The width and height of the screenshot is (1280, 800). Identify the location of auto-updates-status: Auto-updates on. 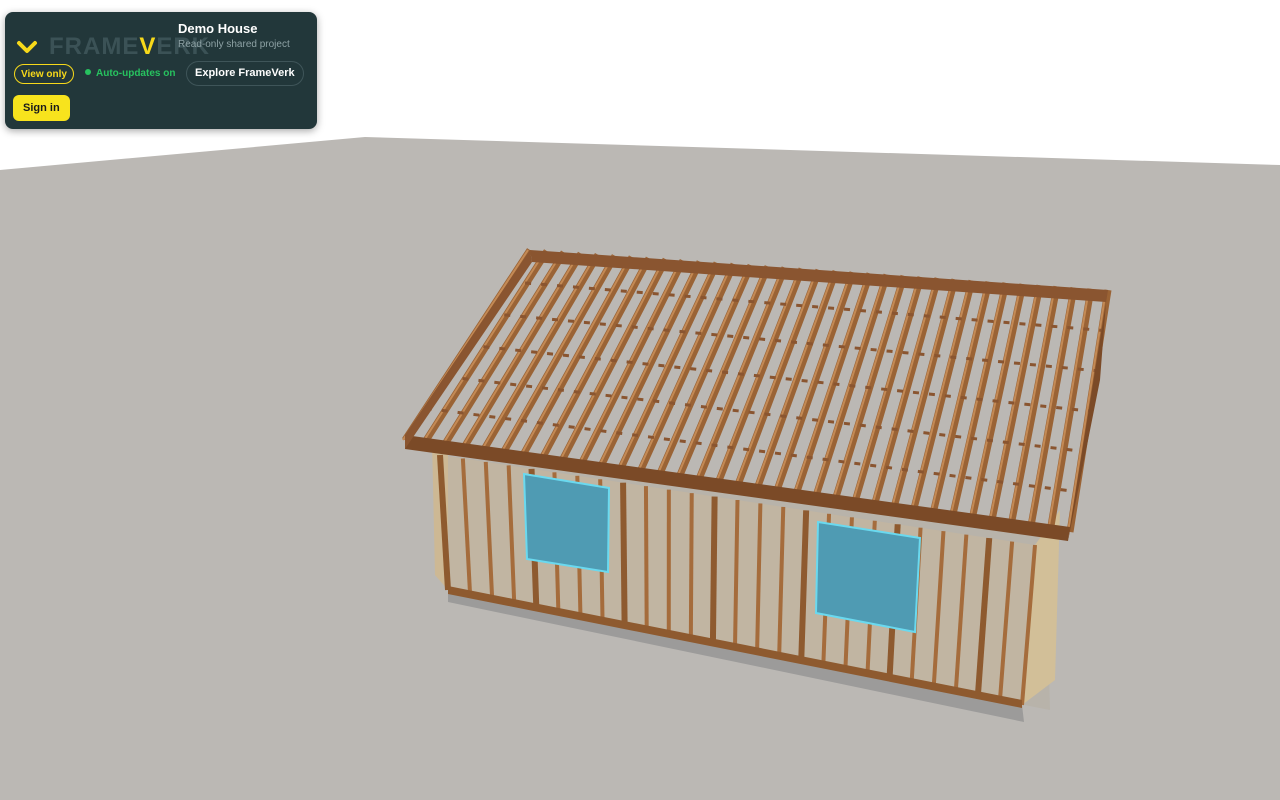
(130, 74).